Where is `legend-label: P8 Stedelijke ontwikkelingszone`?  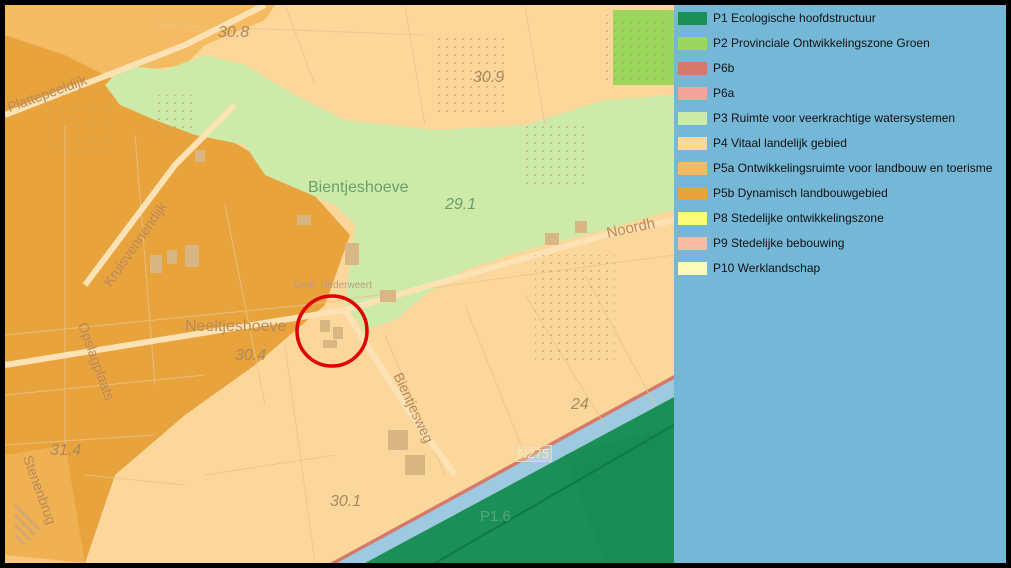 legend-label: P8 Stedelijke ontwikkelingszone is located at coordinates (798, 218).